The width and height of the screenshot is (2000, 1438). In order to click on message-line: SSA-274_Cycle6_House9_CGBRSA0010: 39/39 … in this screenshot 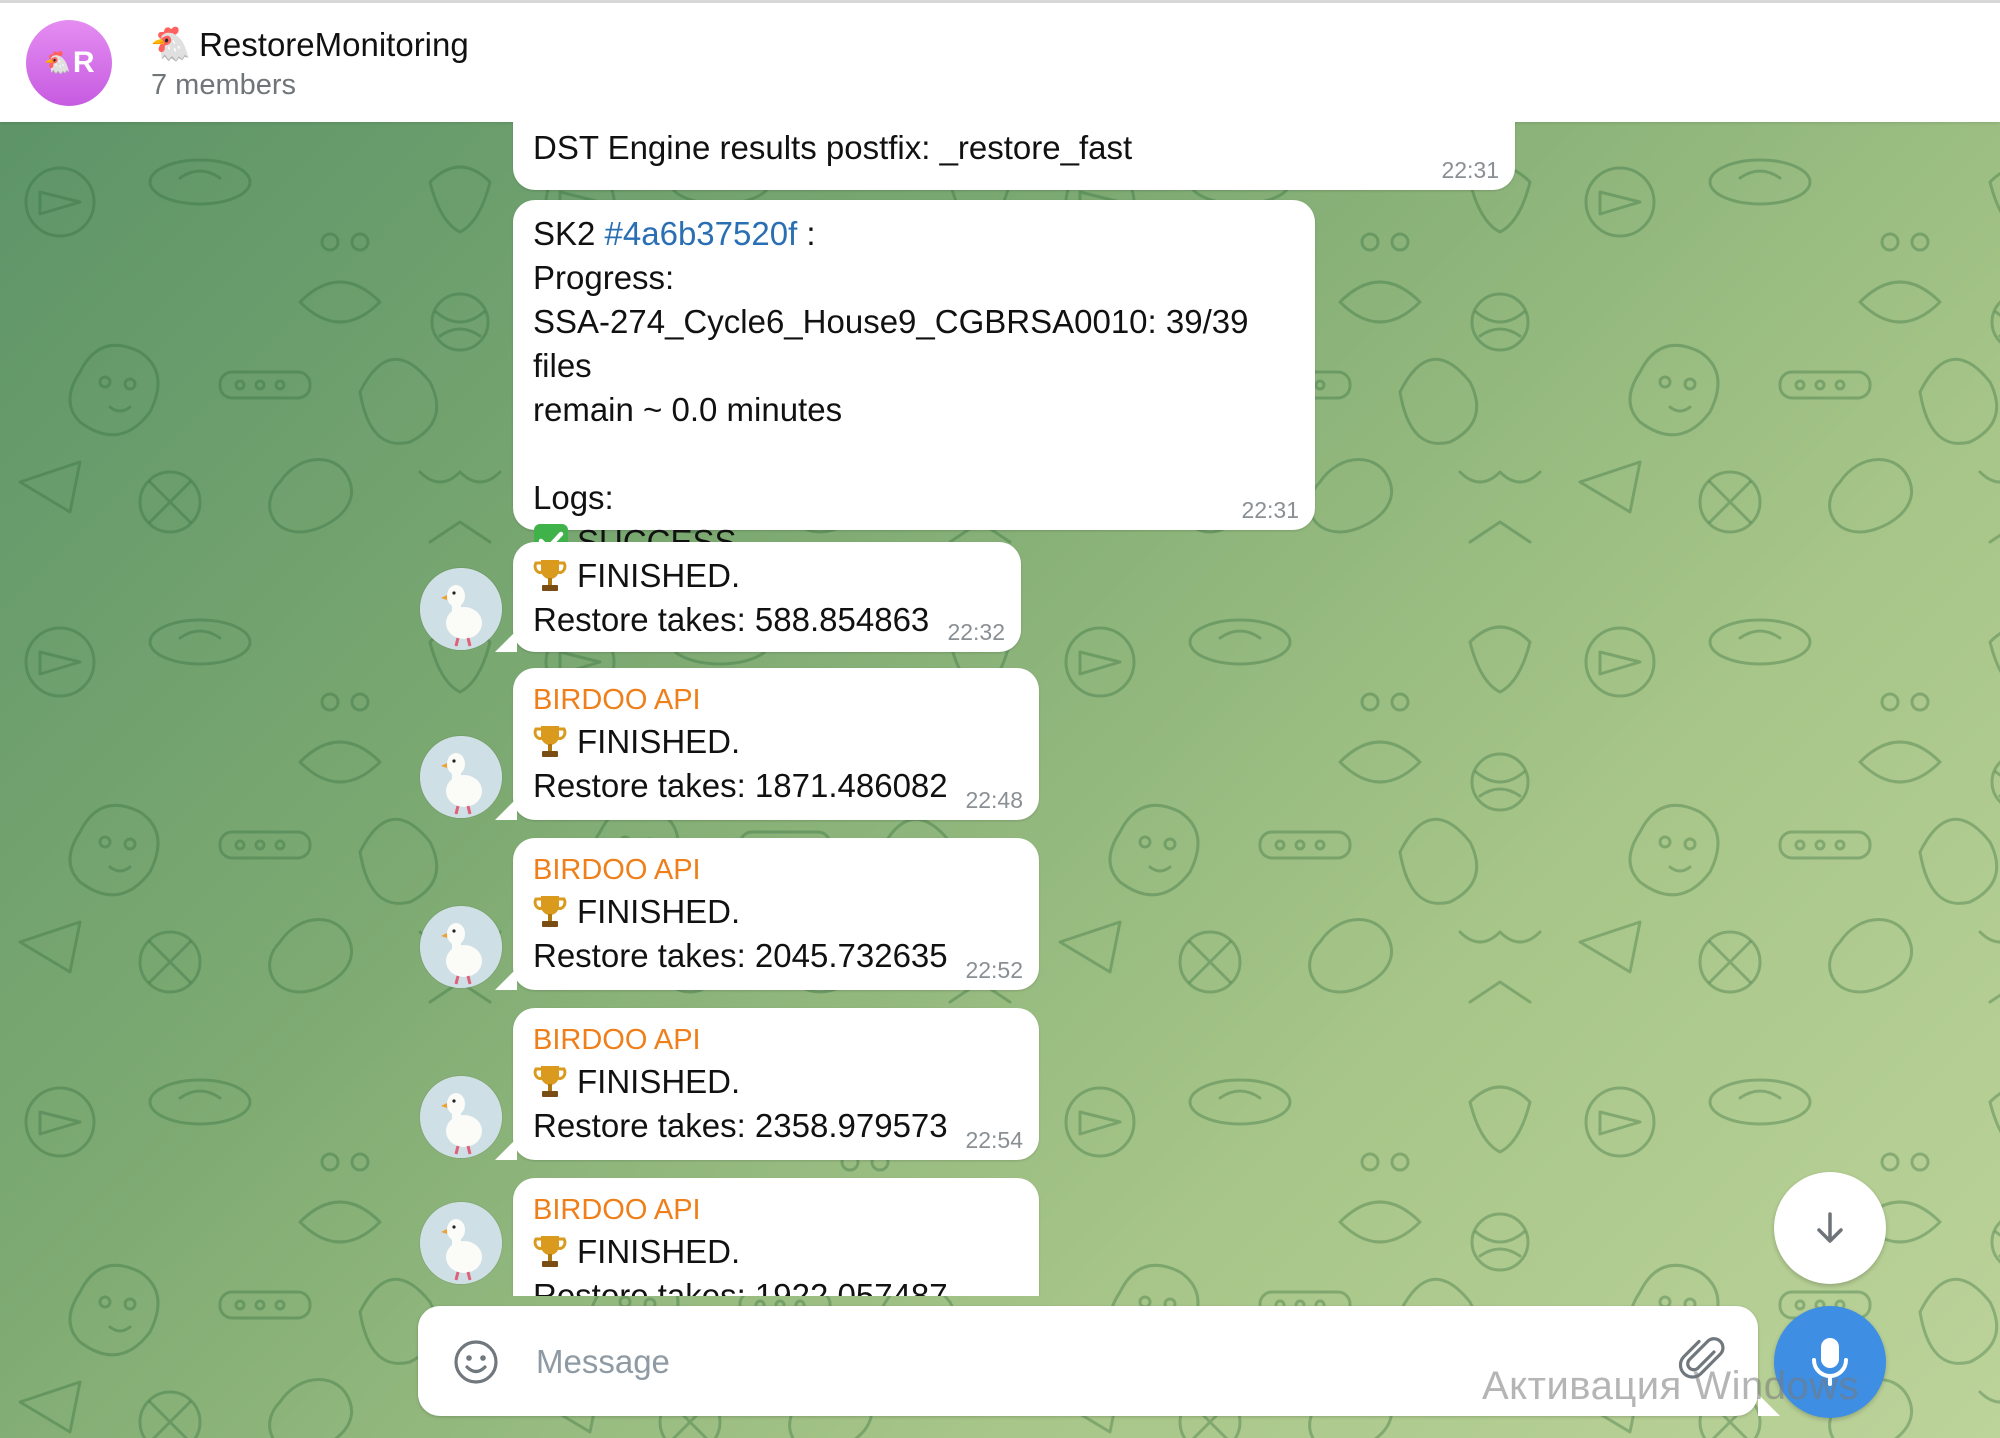, I will do `click(891, 343)`.